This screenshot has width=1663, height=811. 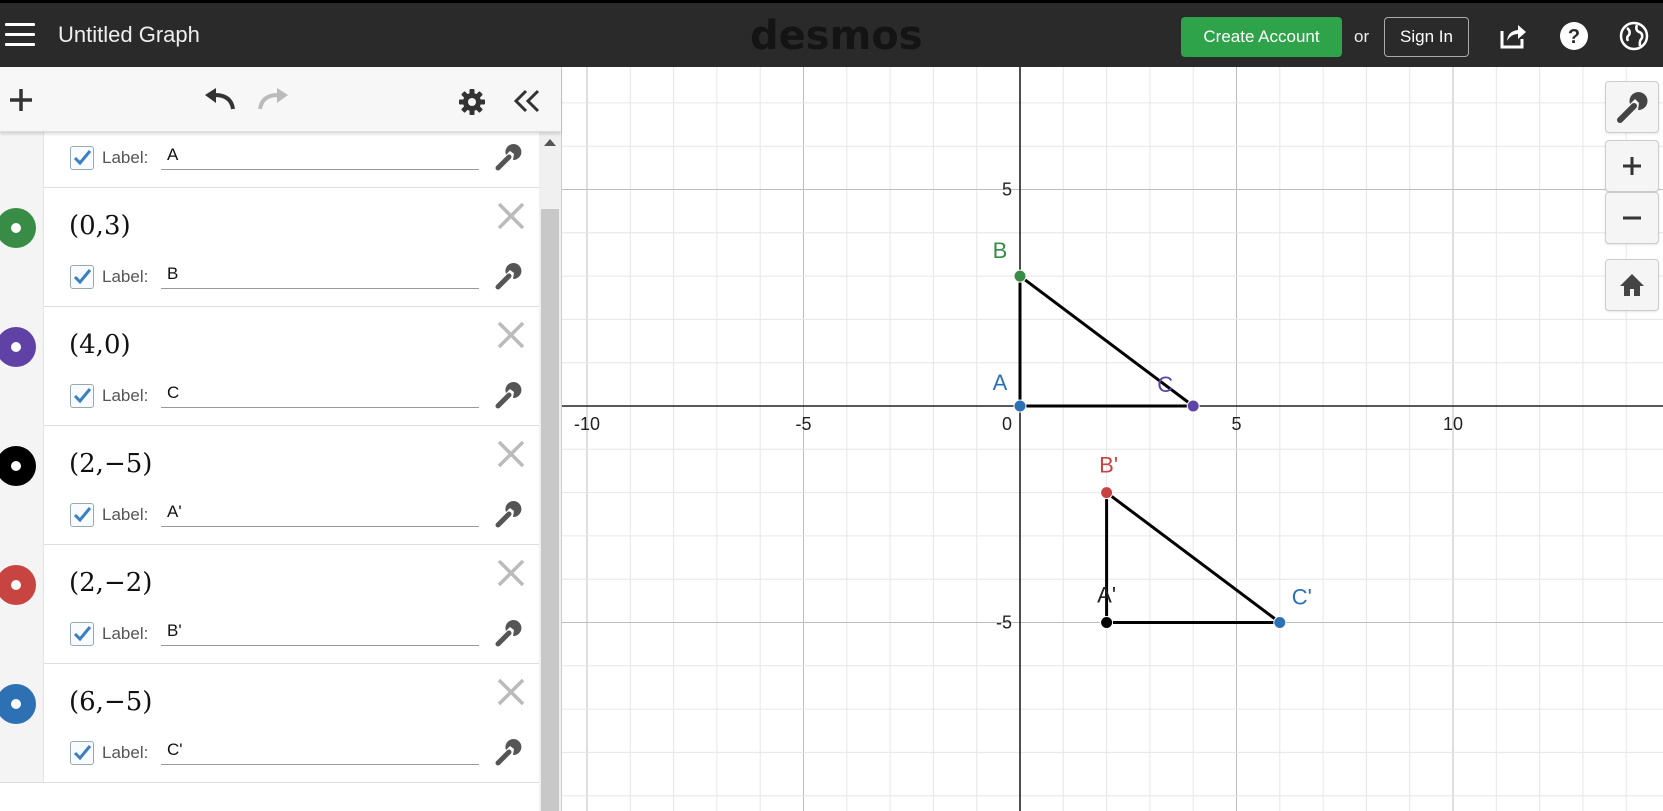 I want to click on home-icon, so click(x=1632, y=285).